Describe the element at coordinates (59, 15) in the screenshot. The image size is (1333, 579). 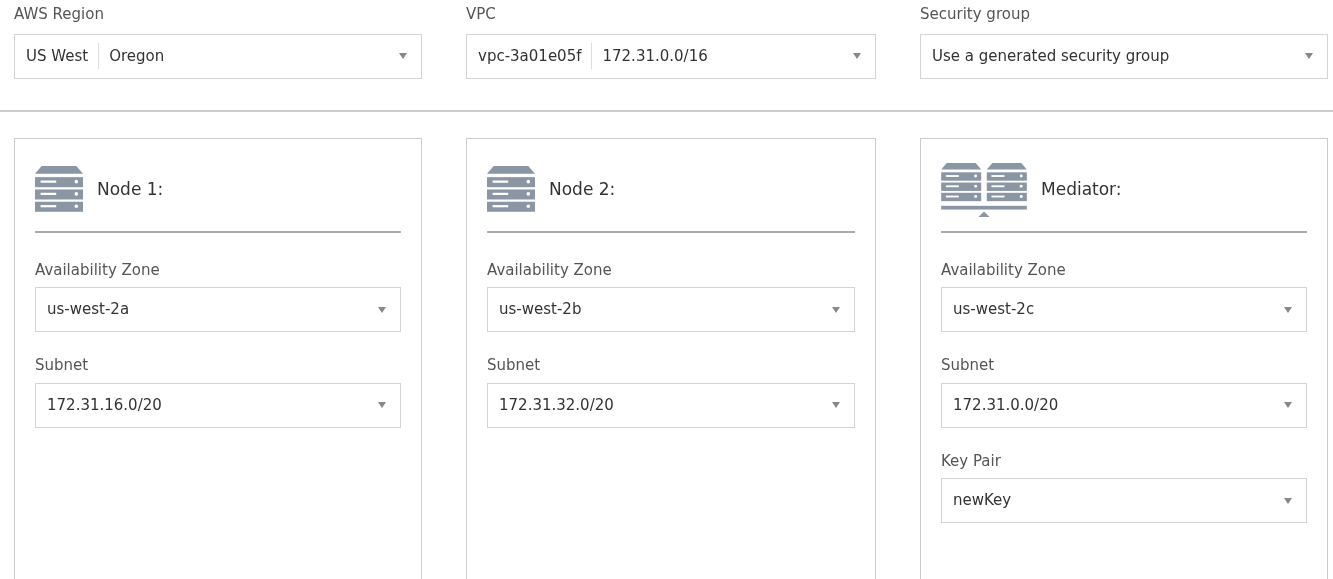
I see `field-label: AWS Region` at that location.